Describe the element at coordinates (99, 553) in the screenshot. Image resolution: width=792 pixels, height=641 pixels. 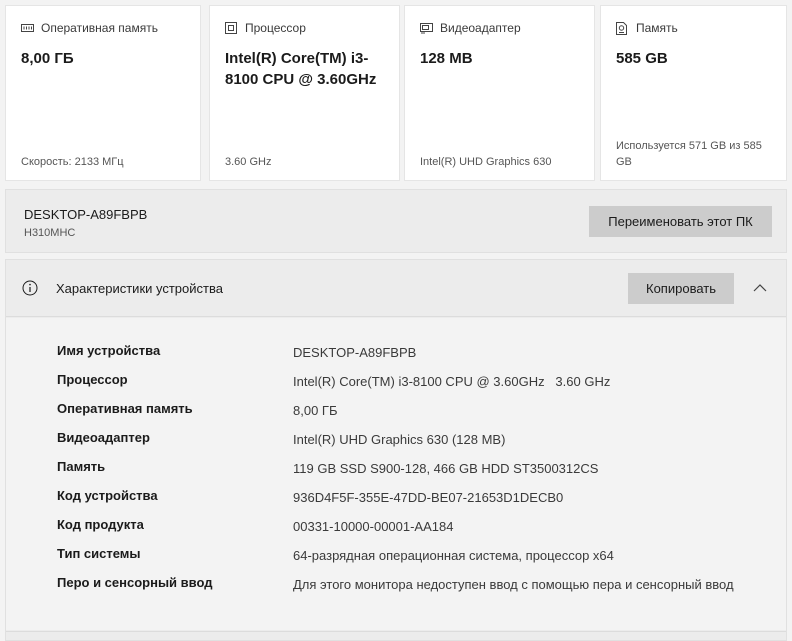
I see `spec-label: Тип системы` at that location.